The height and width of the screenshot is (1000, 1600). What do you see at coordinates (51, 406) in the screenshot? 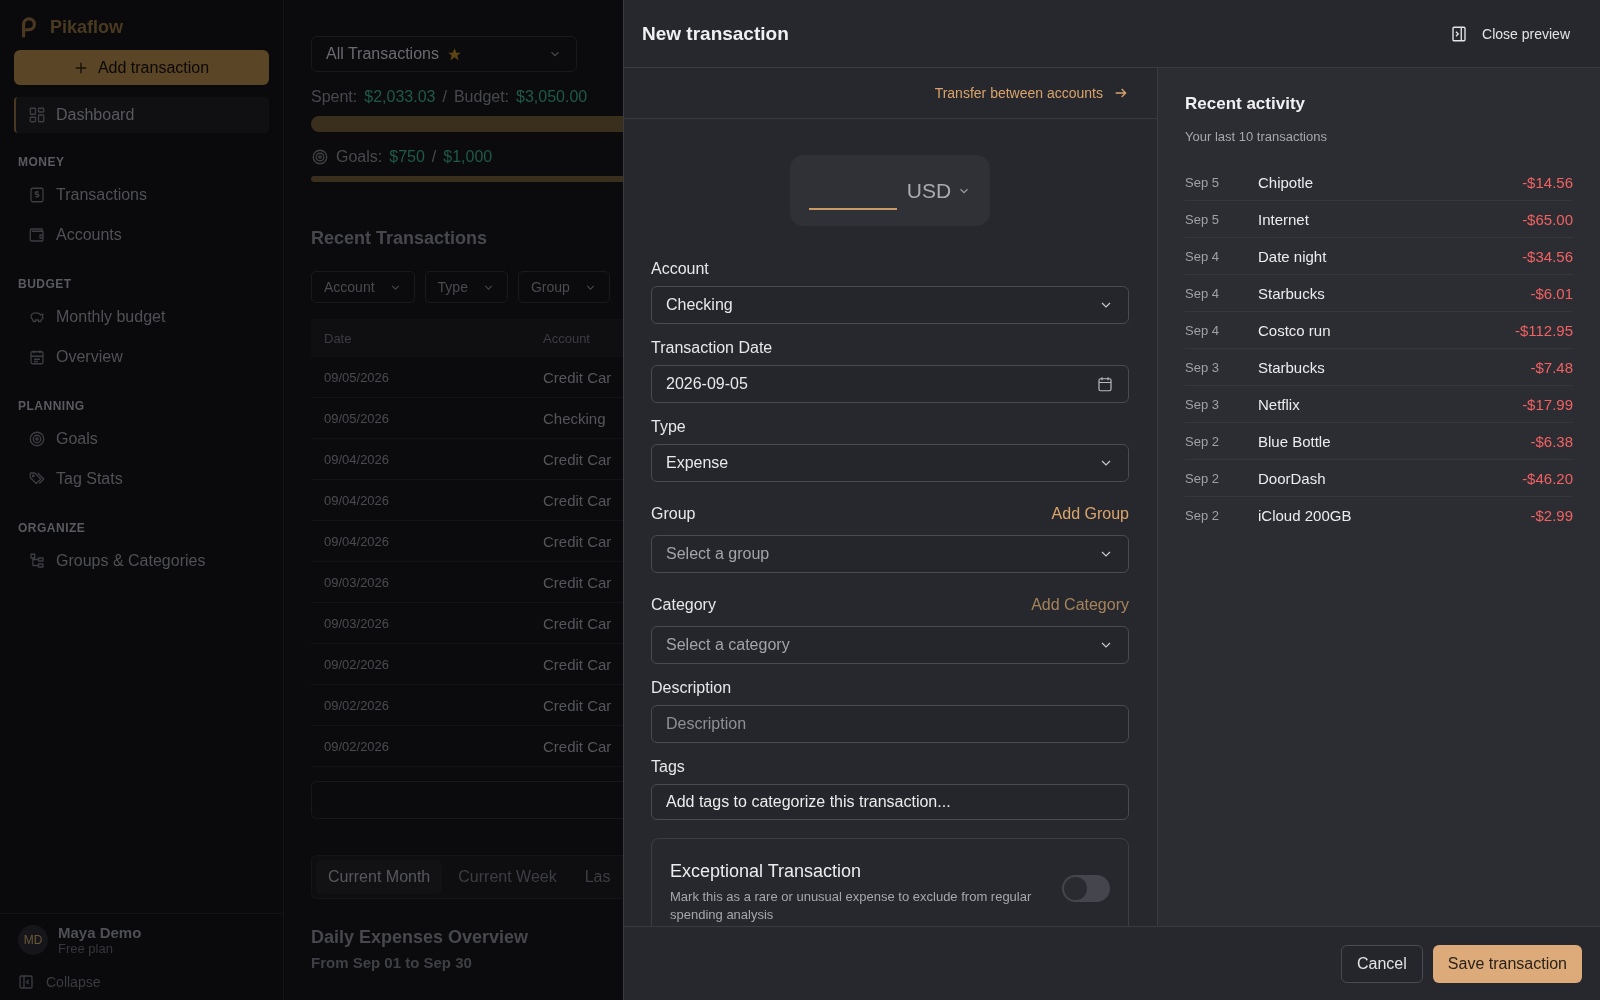
I see `nav-section-heading: PLANNING` at bounding box center [51, 406].